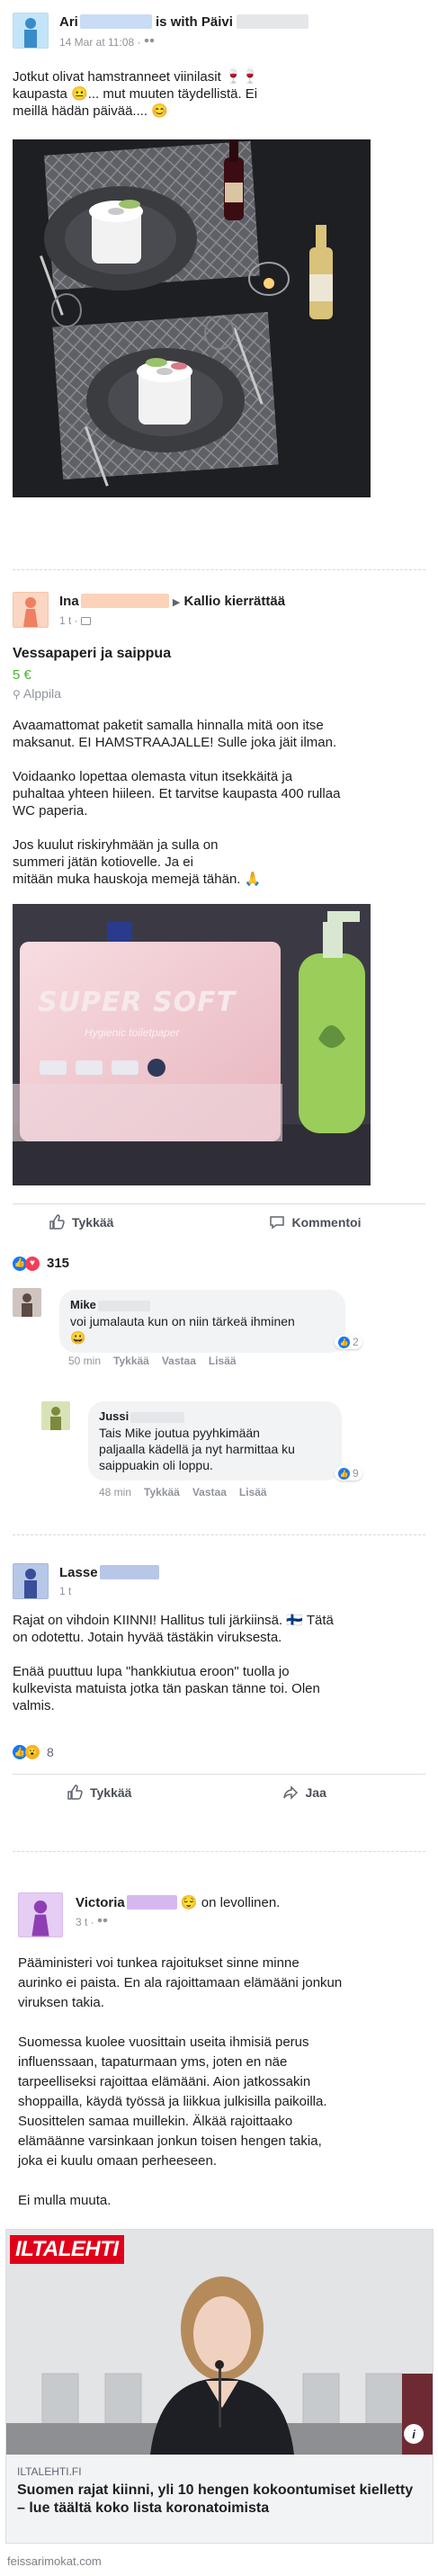 This screenshot has height=2576, width=438. Describe the element at coordinates (235, 601) in the screenshot. I see `group-name: Kallio kierrättää` at that location.